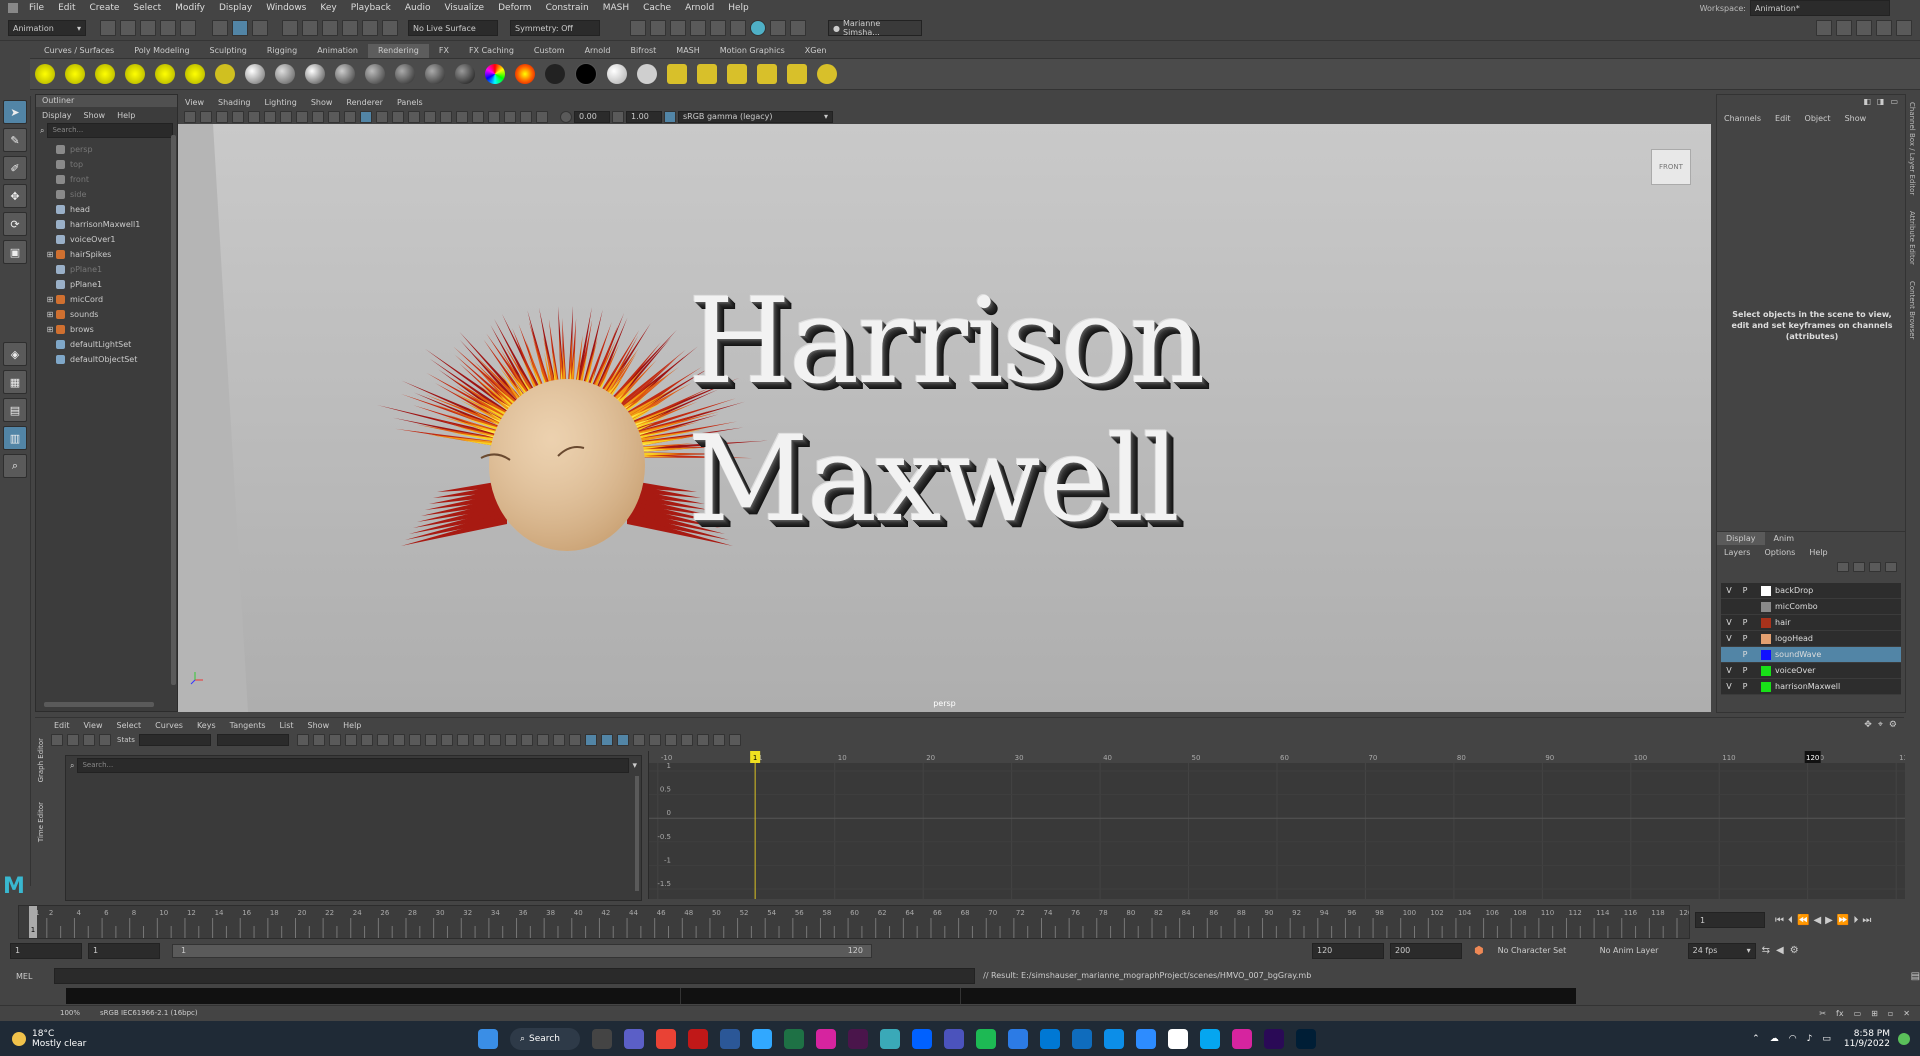 This screenshot has width=1920, height=1056. What do you see at coordinates (1875, 567) in the screenshot?
I see `new-empty-layer-icon` at bounding box center [1875, 567].